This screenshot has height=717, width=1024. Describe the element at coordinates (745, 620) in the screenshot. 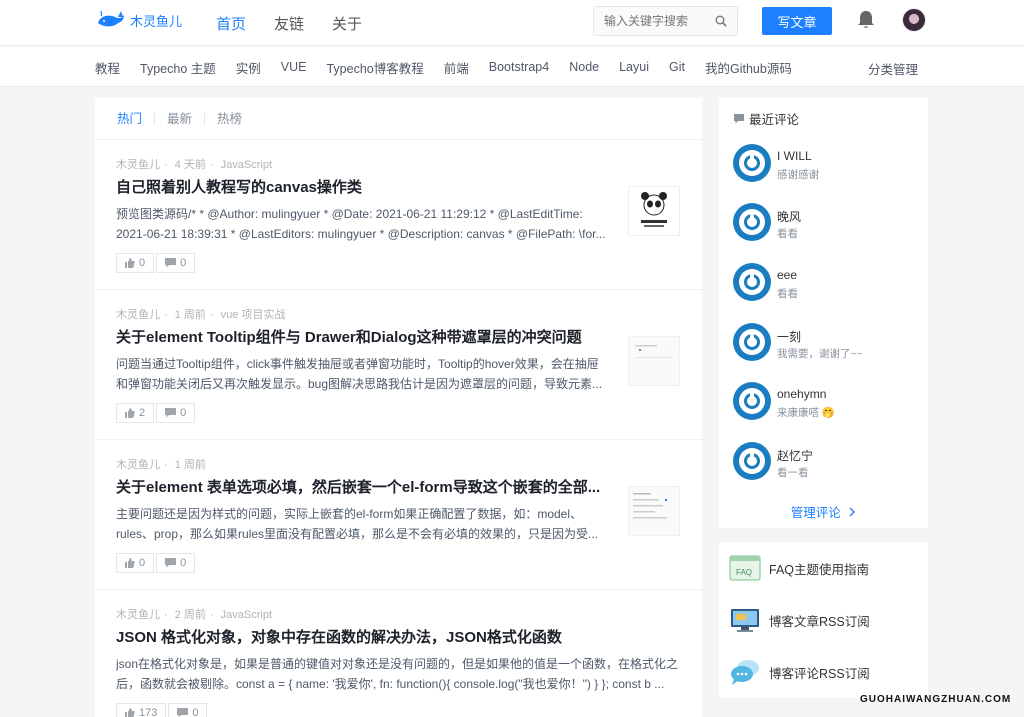

I see `monitor-icon` at that location.